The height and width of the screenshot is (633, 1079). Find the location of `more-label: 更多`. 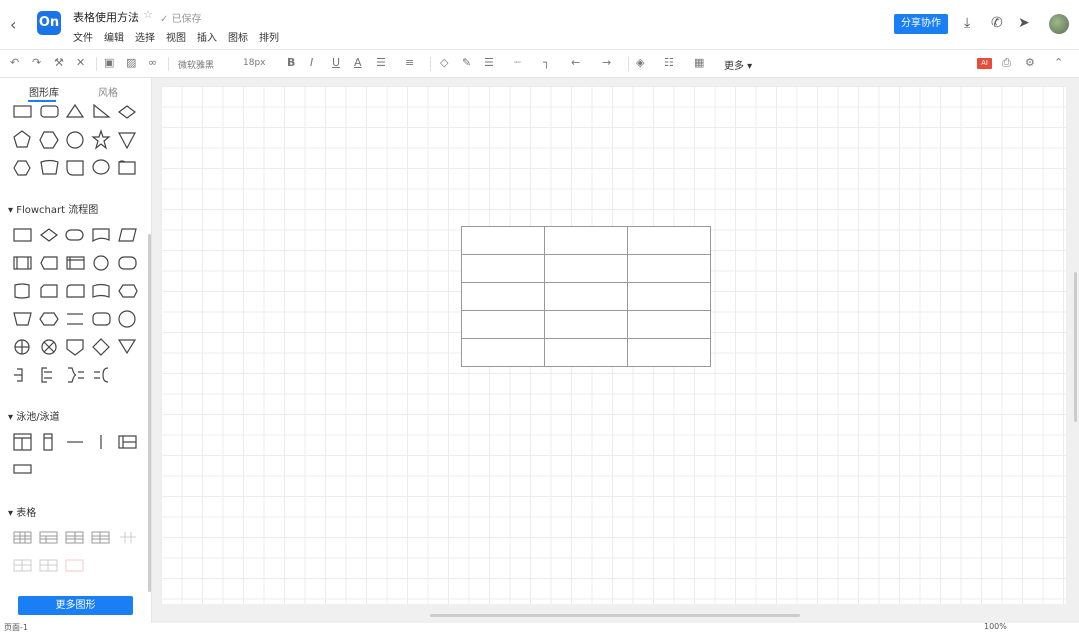

more-label: 更多 is located at coordinates (734, 66).